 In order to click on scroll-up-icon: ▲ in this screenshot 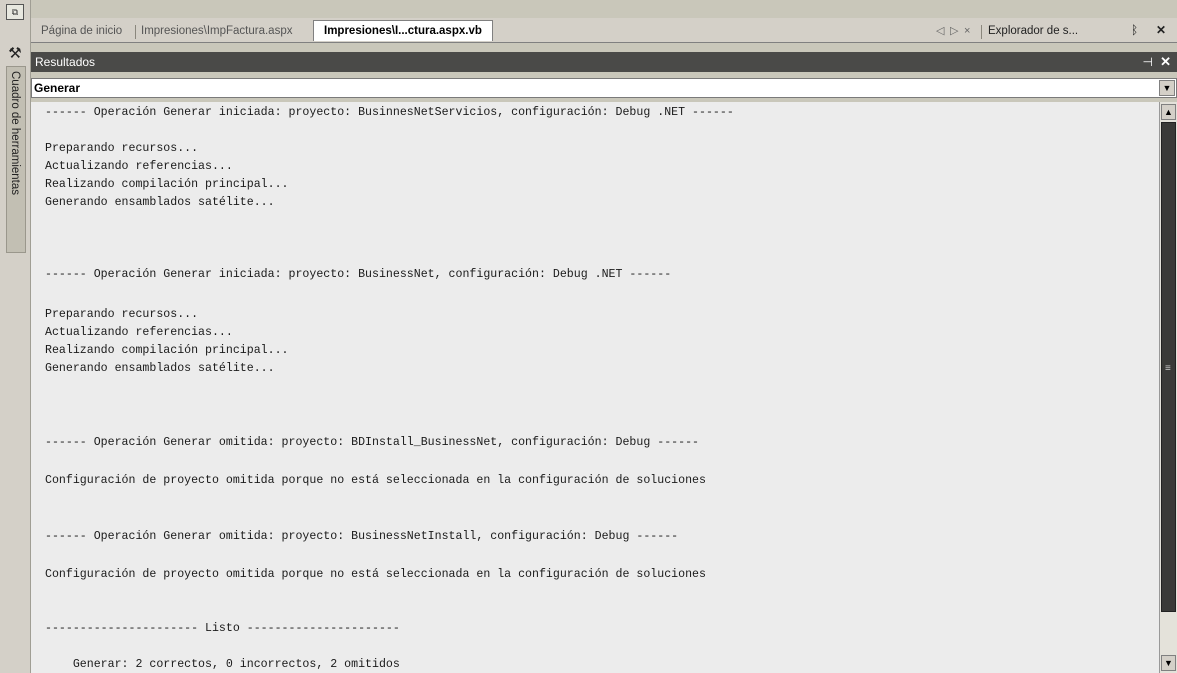, I will do `click(1168, 112)`.